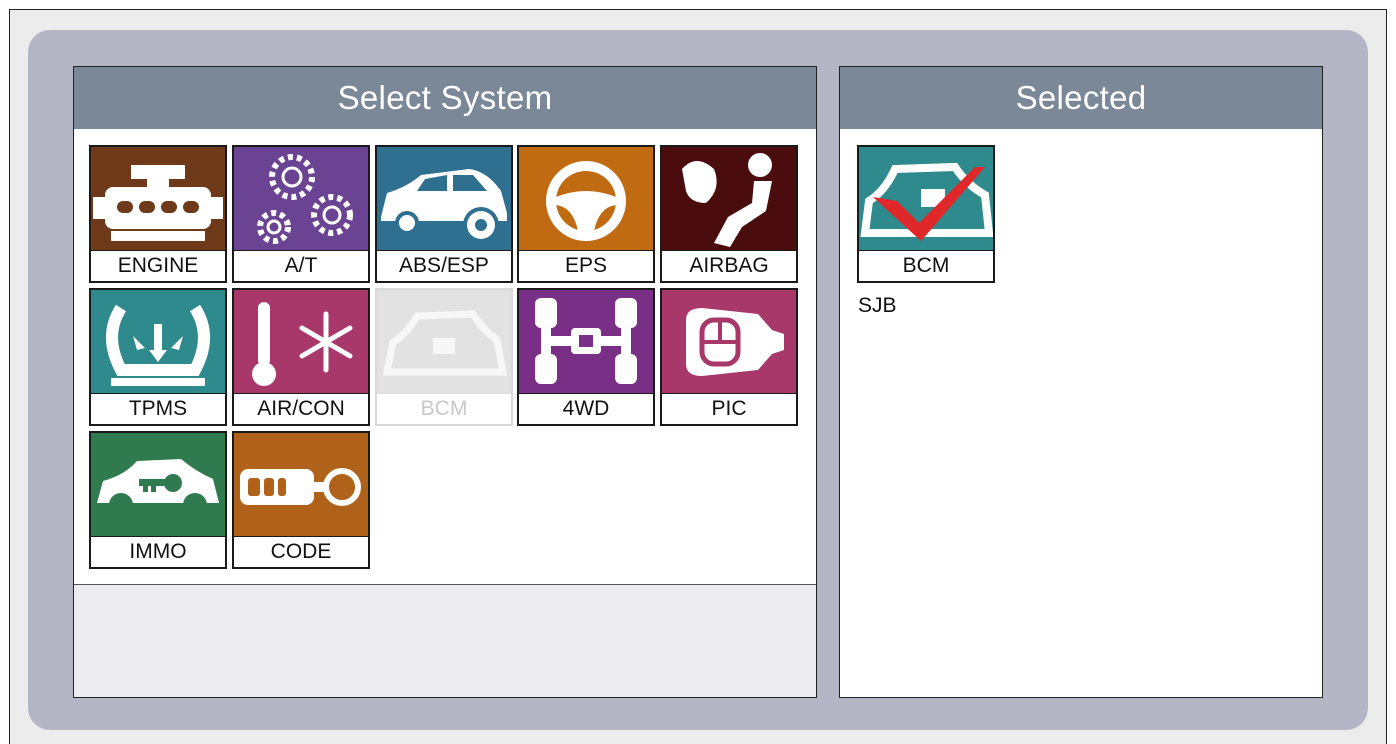  What do you see at coordinates (158, 551) in the screenshot?
I see `system-tile-label: IMMO` at bounding box center [158, 551].